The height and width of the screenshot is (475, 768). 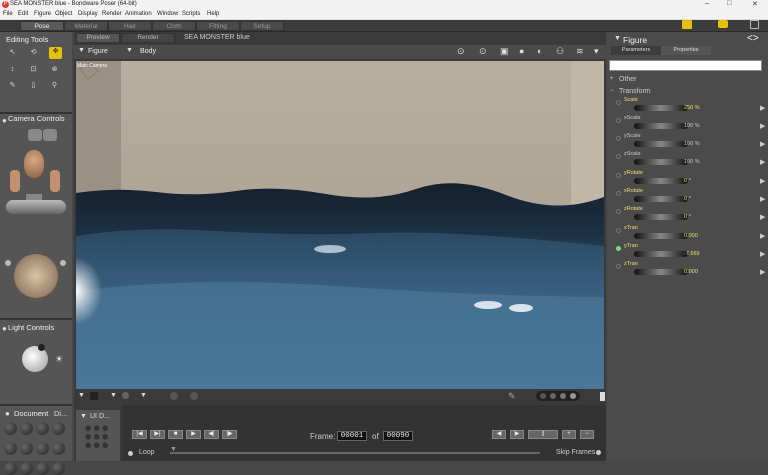 What do you see at coordinates (504, 51) in the screenshot?
I see `screenshot-icon: ▣` at bounding box center [504, 51].